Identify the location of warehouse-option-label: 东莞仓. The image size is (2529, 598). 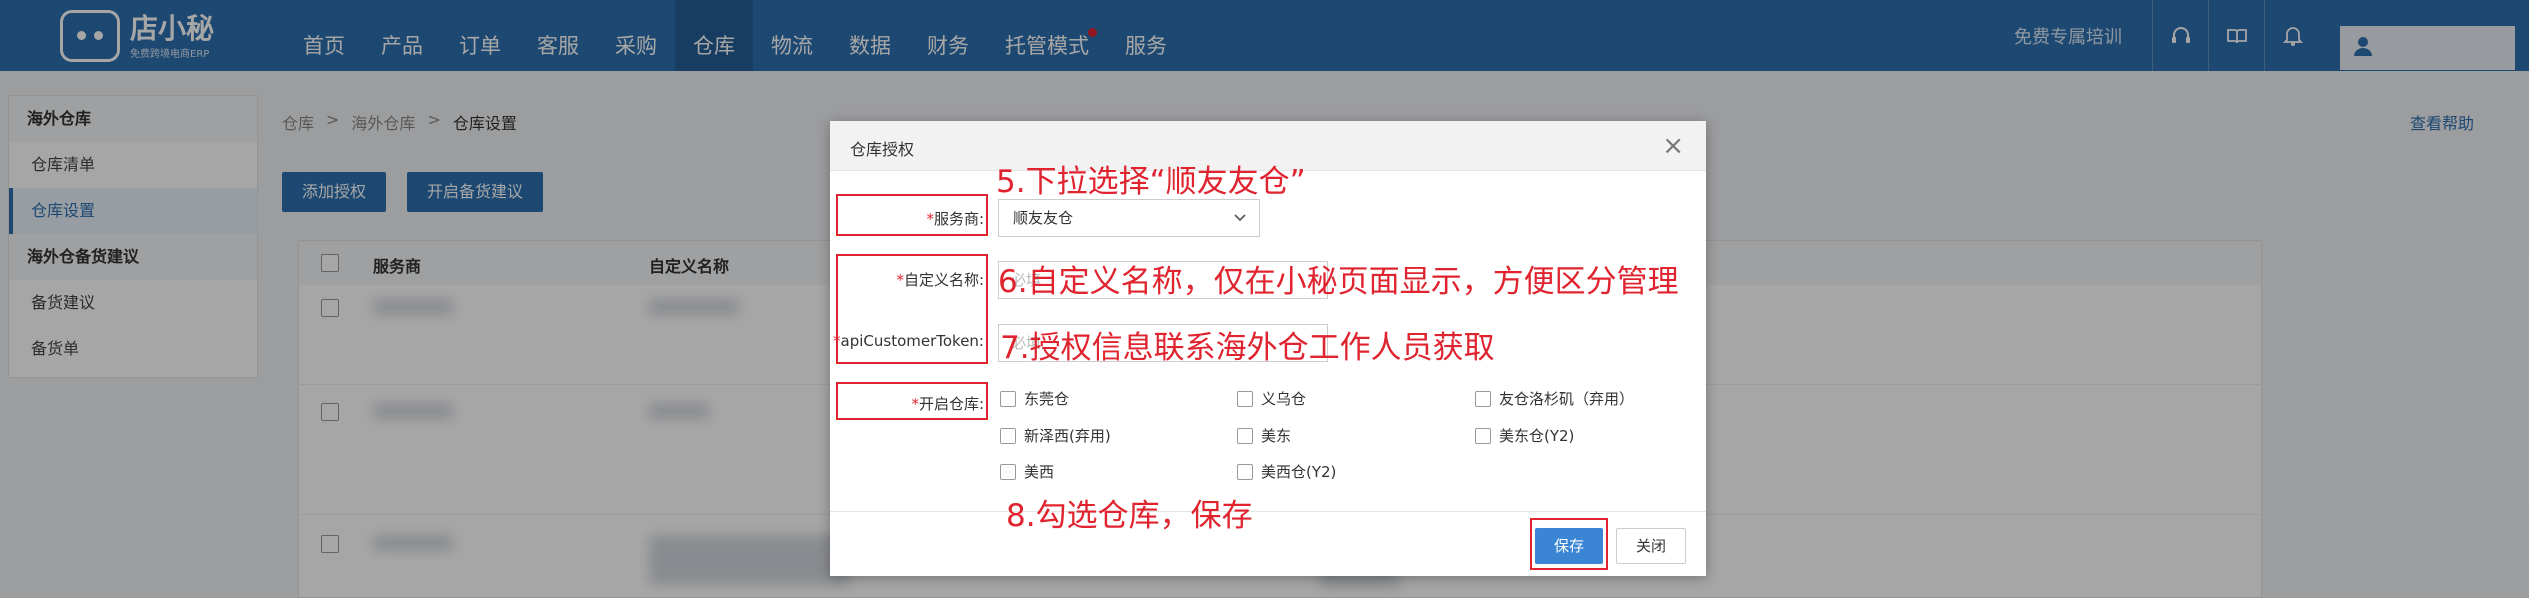
(1047, 399).